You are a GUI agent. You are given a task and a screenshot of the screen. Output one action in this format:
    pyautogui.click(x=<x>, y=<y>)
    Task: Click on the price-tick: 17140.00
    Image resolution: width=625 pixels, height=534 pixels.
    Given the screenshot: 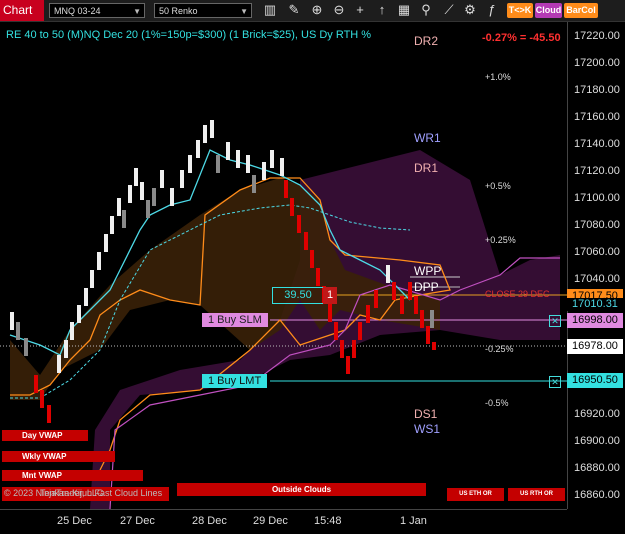 What is the action you would take?
    pyautogui.click(x=597, y=144)
    